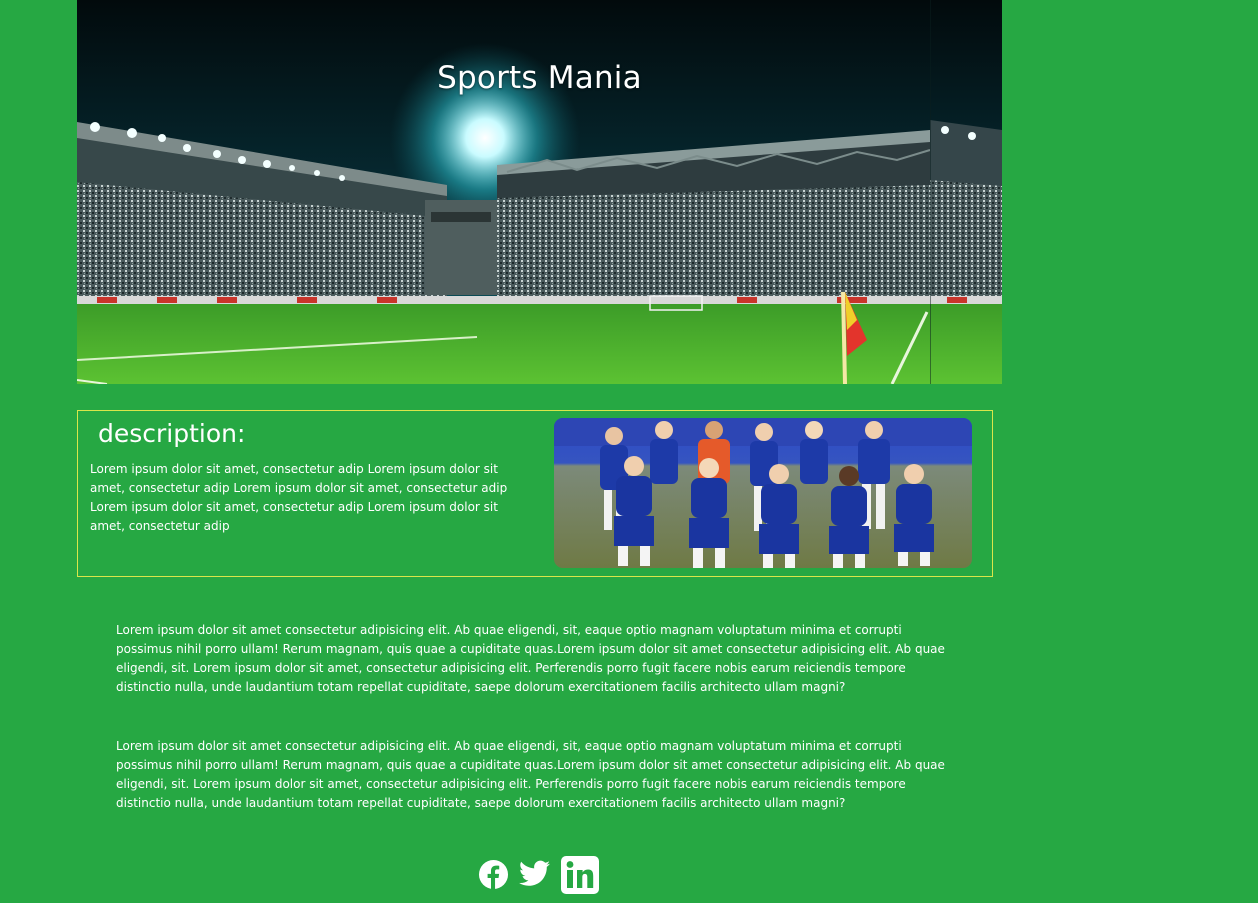  What do you see at coordinates (763, 493) in the screenshot?
I see `team-photo` at bounding box center [763, 493].